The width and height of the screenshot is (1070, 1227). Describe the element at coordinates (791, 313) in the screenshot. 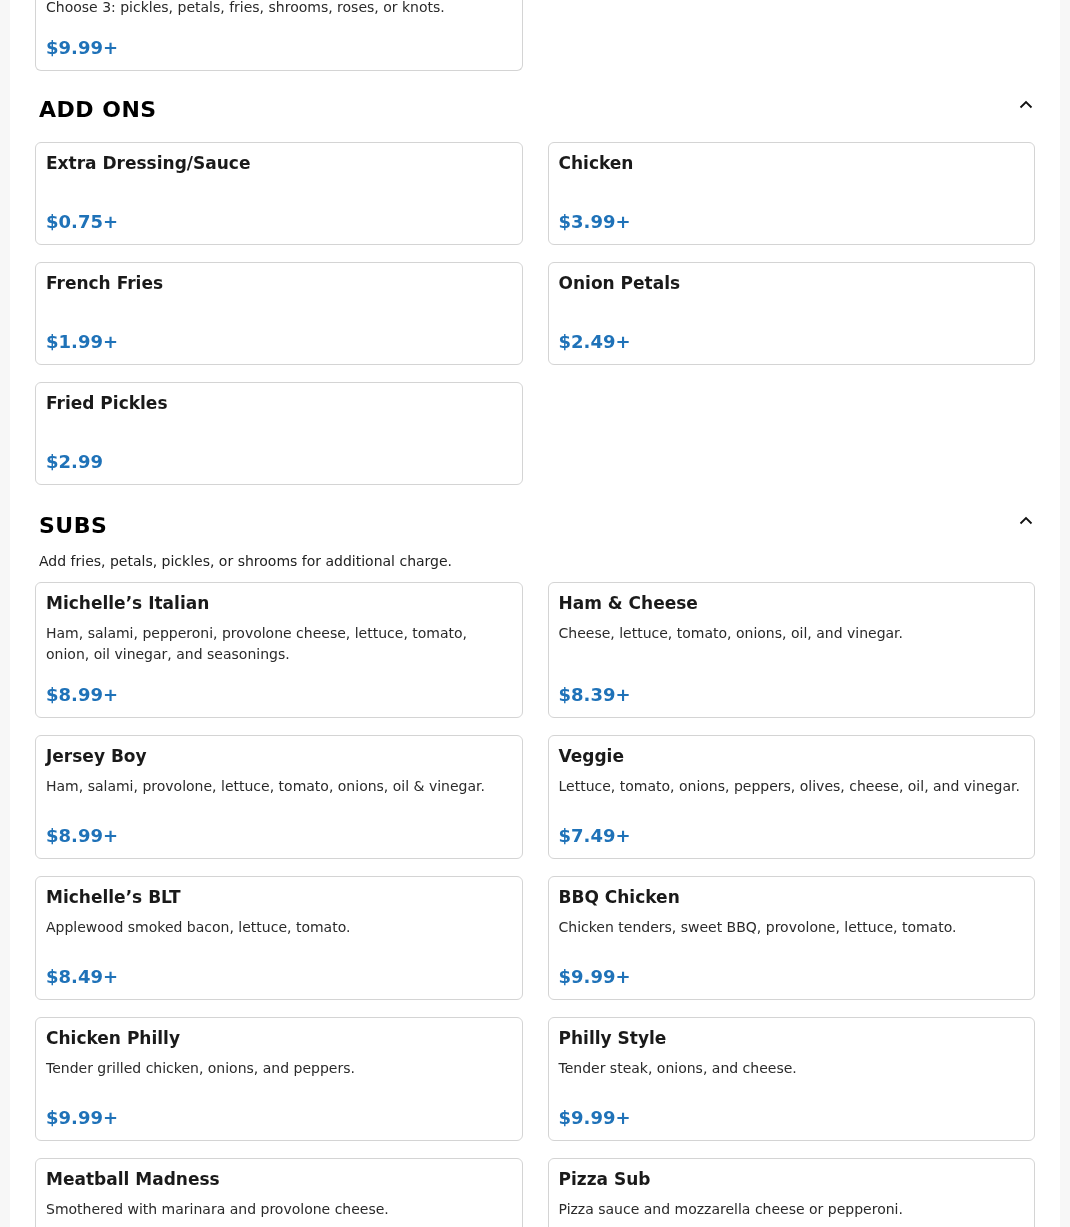

I see `menu-item-card: Onion Petals $2.49+` at that location.